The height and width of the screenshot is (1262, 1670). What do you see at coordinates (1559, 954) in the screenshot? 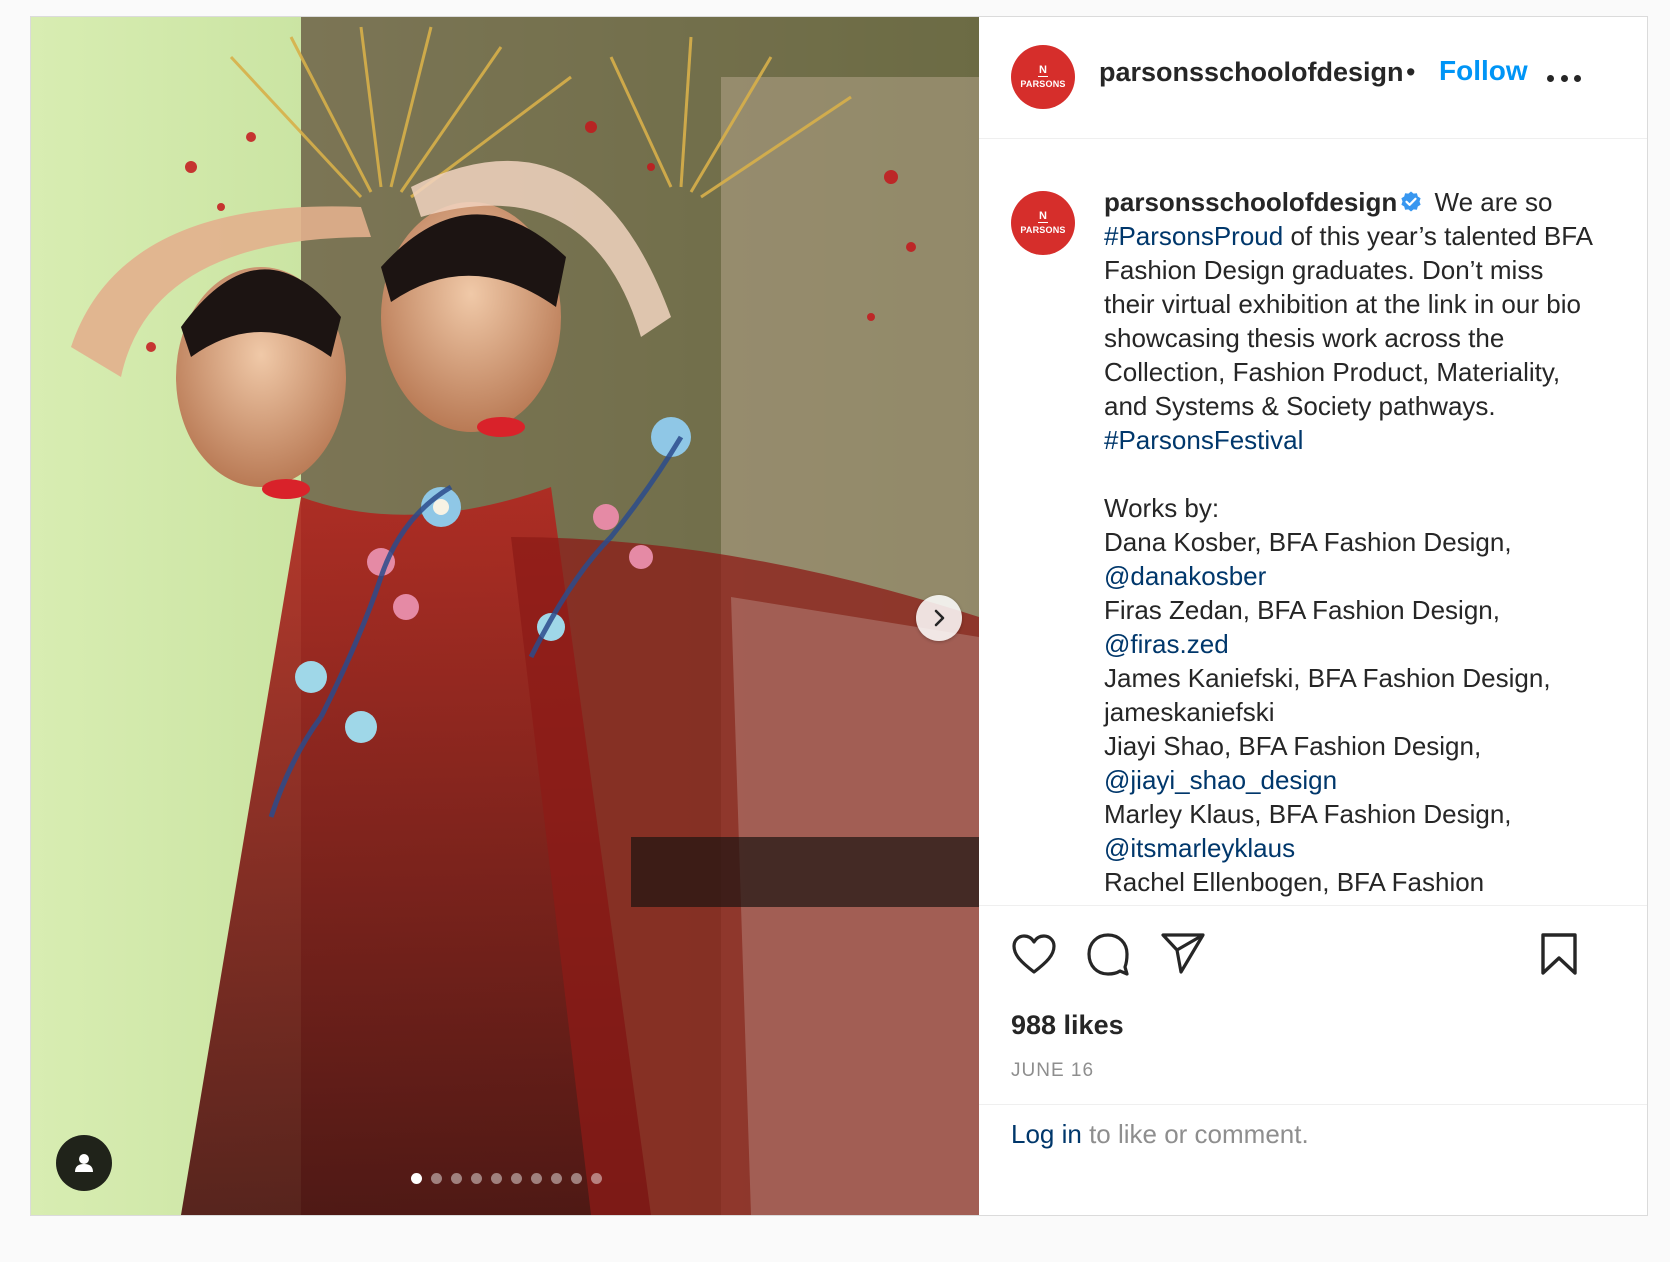
I see `bookmark-icon` at bounding box center [1559, 954].